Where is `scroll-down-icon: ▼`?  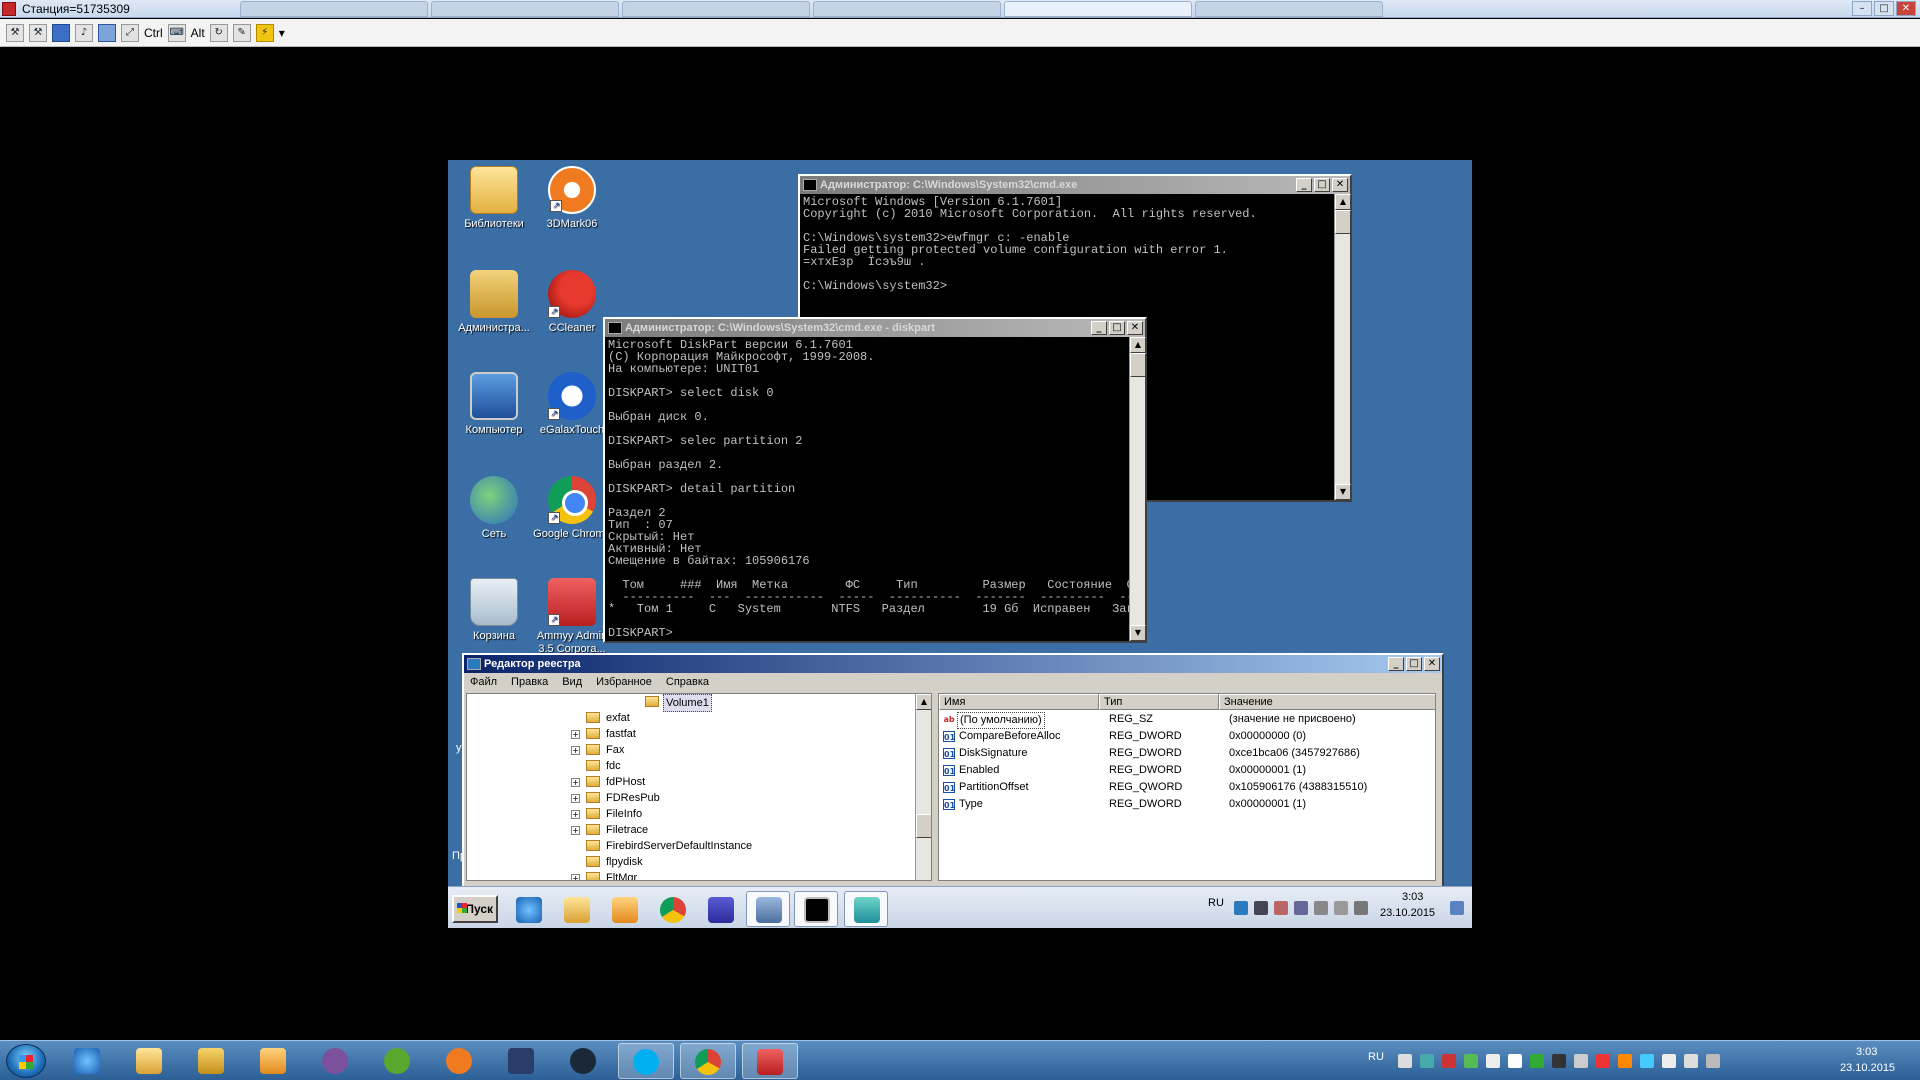
scroll-down-icon: ▼ is located at coordinates (1343, 492).